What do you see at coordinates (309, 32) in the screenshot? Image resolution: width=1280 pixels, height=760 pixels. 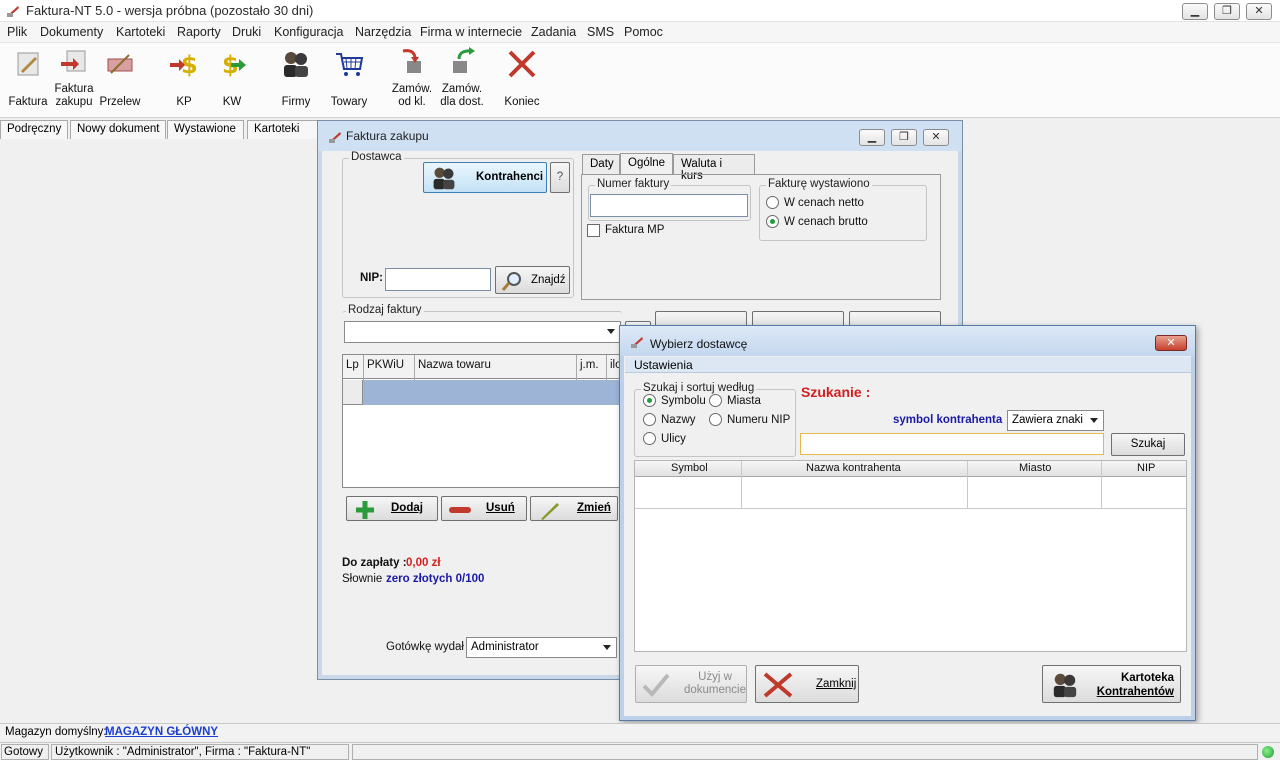 I see `menu-konfiguracja: Konfiguracja` at bounding box center [309, 32].